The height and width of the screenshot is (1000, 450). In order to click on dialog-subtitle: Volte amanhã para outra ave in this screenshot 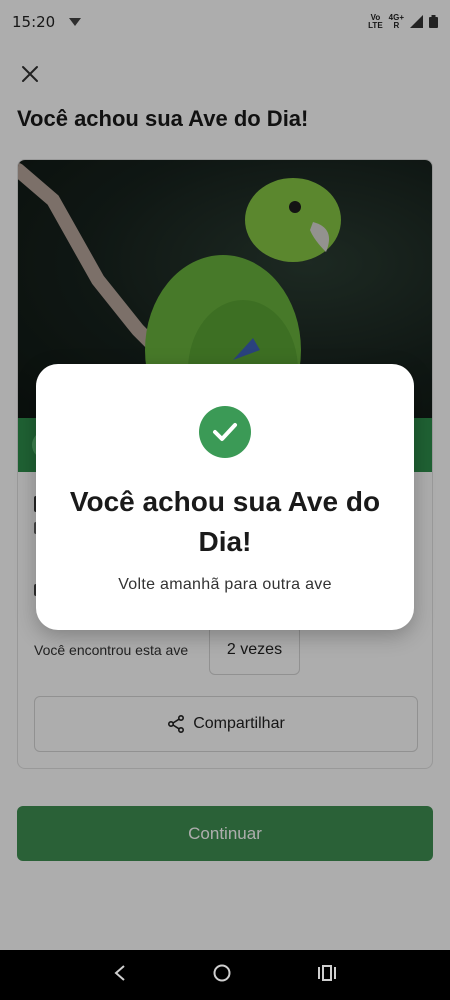, I will do `click(225, 584)`.